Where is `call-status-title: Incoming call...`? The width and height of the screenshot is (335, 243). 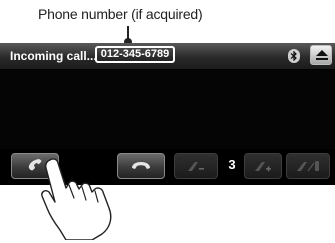
call-status-title: Incoming call... is located at coordinates (53, 56).